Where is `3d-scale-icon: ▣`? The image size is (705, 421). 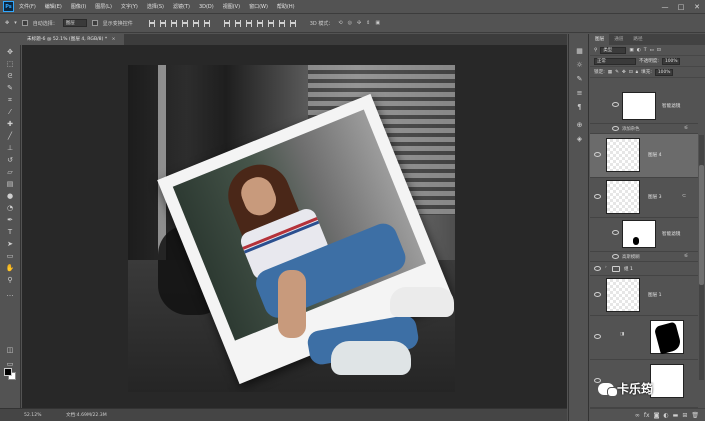 3d-scale-icon: ▣ is located at coordinates (377, 23).